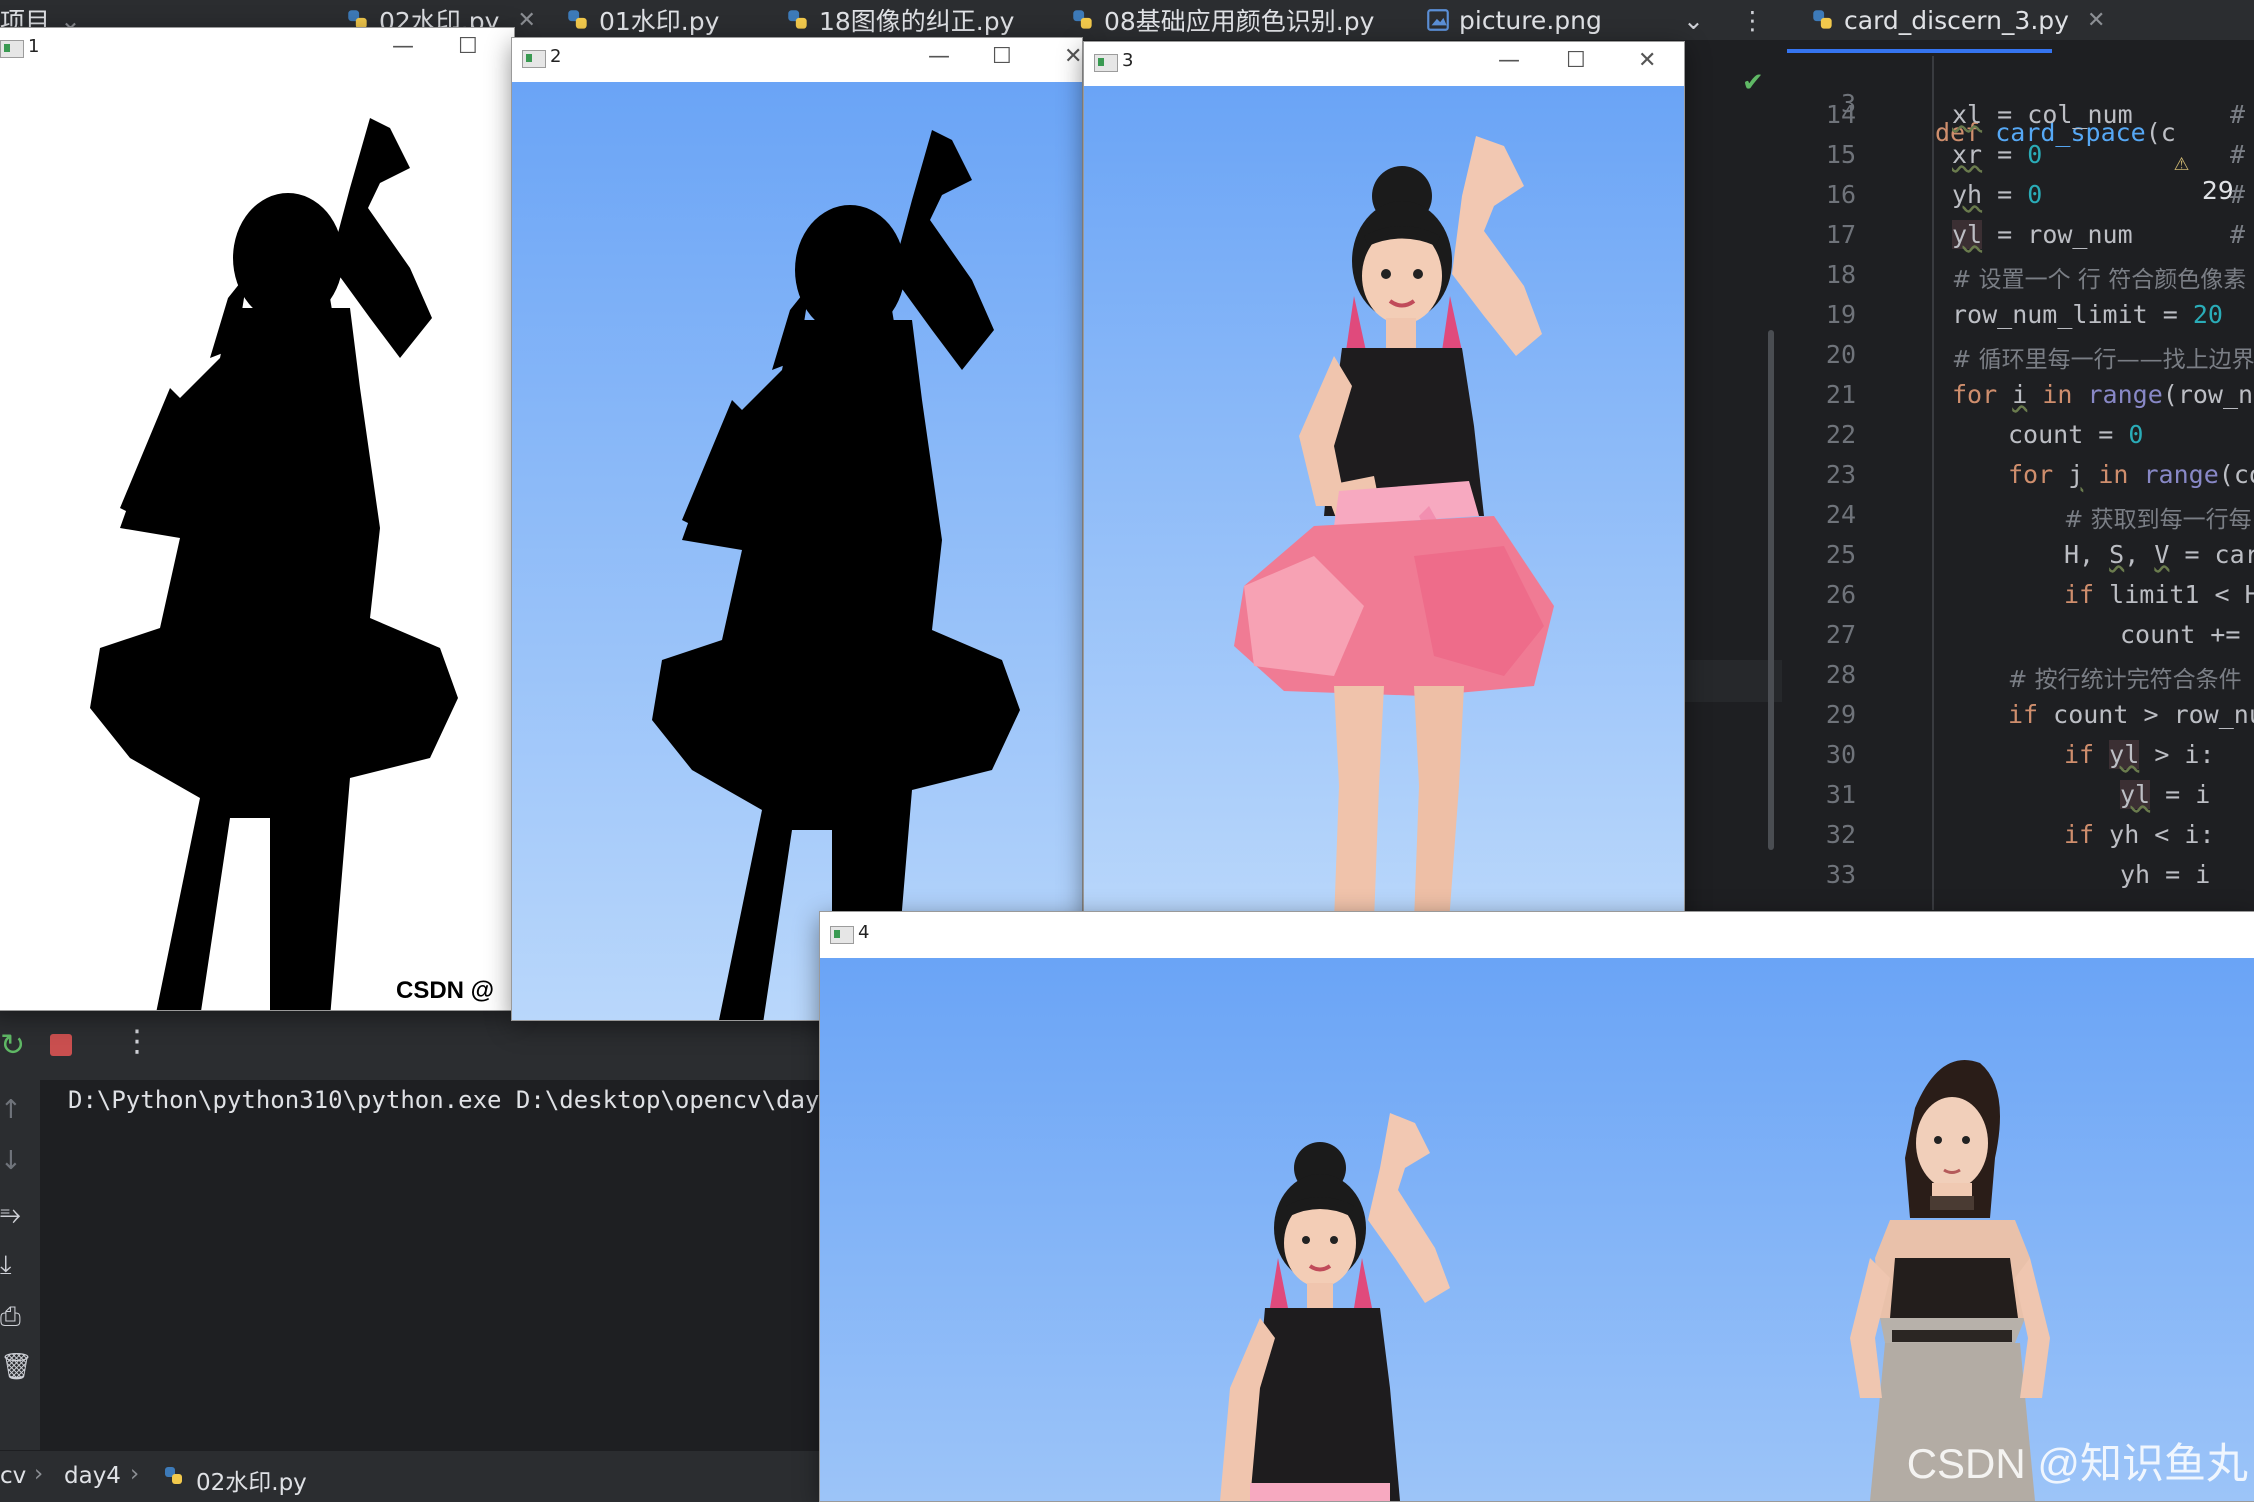  Describe the element at coordinates (1537, 935) in the screenshot. I see `window-titlebar: 4` at that location.